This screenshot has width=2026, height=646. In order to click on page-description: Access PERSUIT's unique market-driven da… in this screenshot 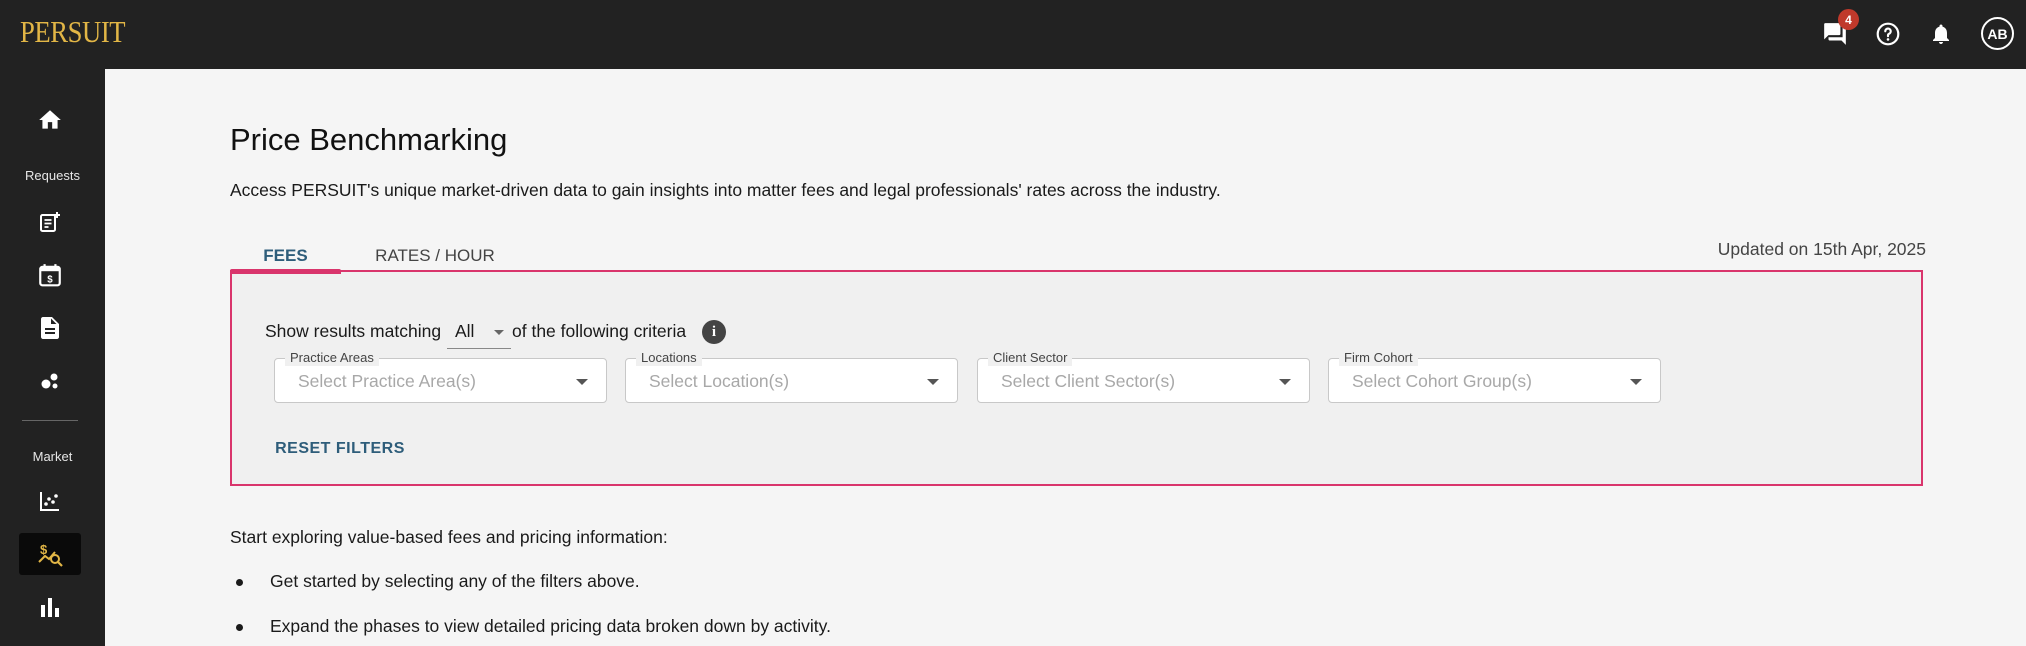, I will do `click(725, 190)`.